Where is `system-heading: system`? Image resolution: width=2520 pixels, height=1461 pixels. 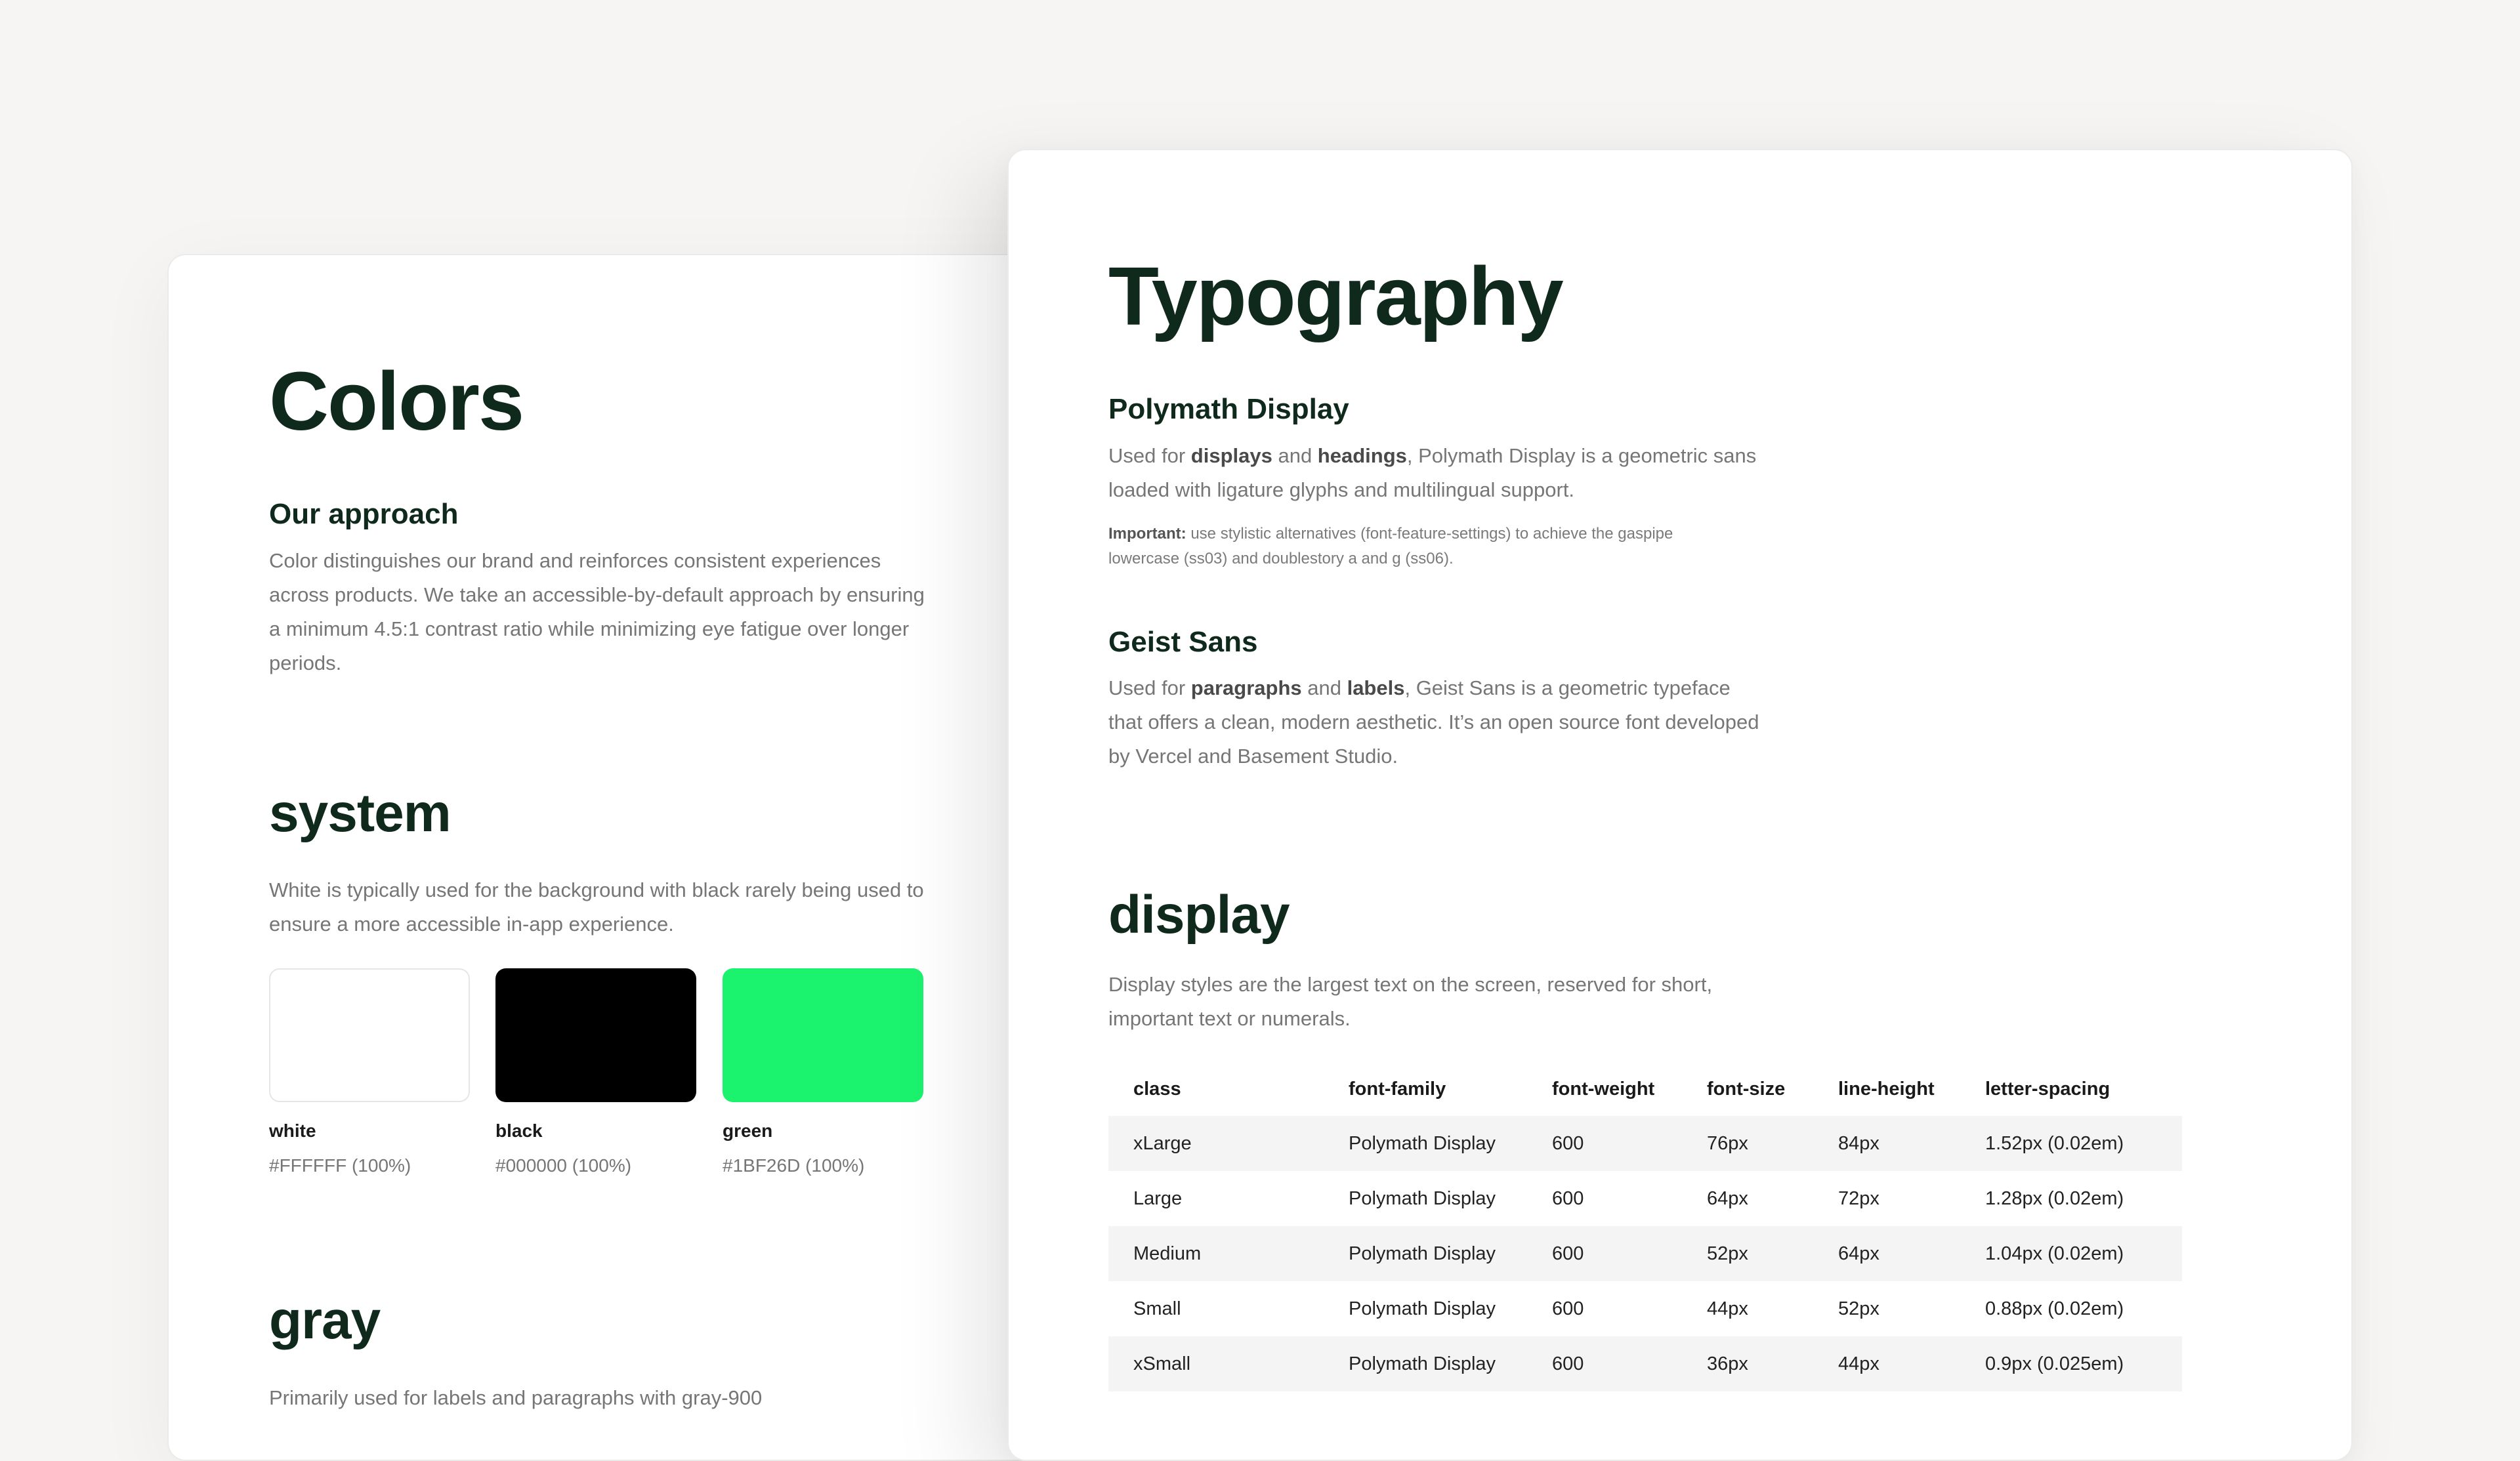
system-heading: system is located at coordinates (360, 813).